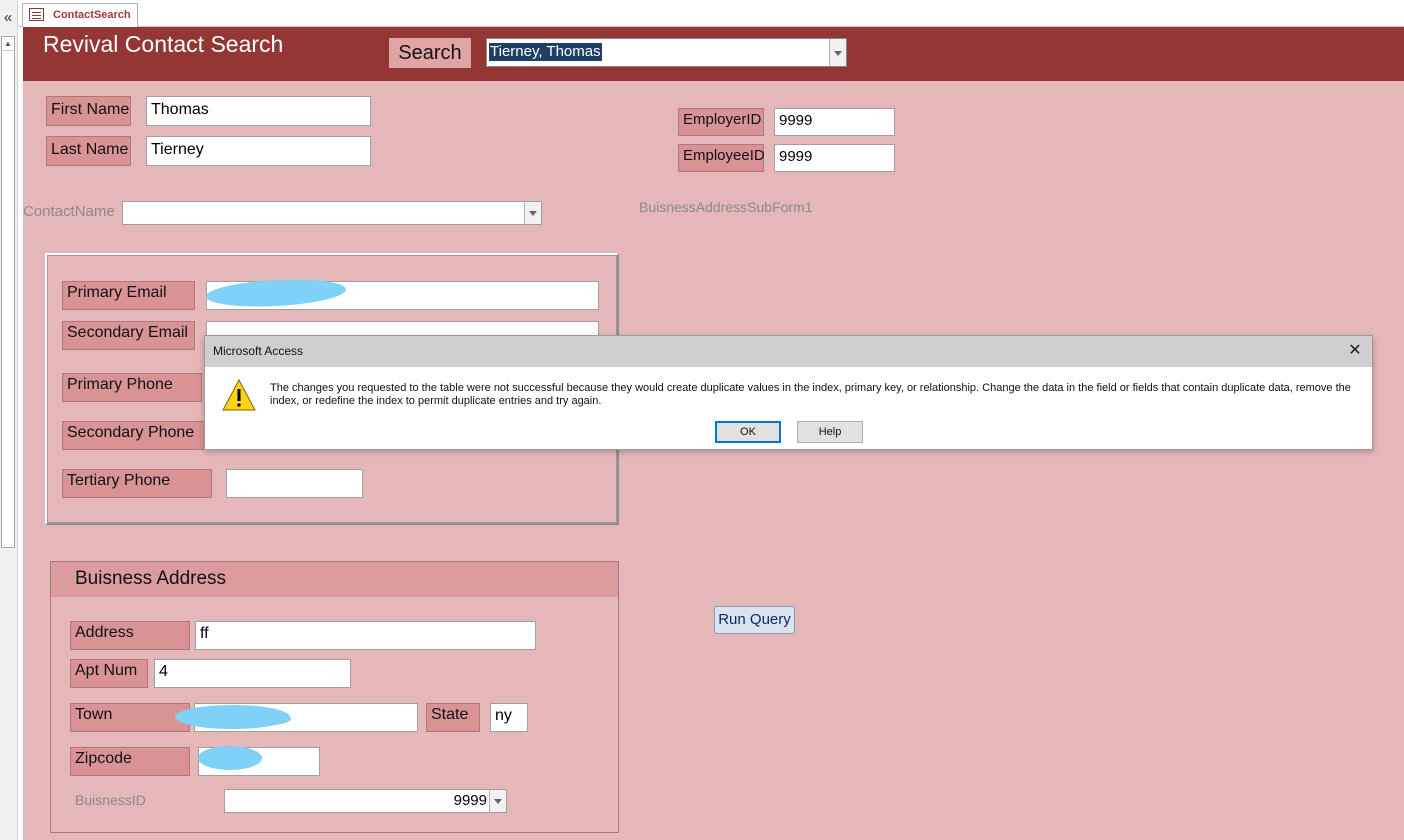 This screenshot has width=1404, height=840. Describe the element at coordinates (69, 211) in the screenshot. I see `contact-name-label: ContactName` at that location.